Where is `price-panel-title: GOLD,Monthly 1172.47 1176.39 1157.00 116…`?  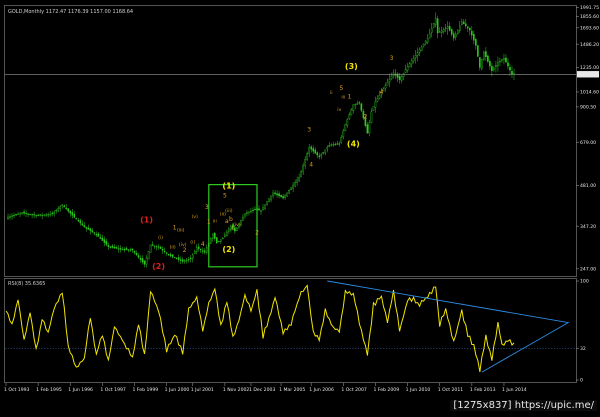
price-panel-title: GOLD,Monthly 1172.47 1176.39 1157.00 116… is located at coordinates (70, 12).